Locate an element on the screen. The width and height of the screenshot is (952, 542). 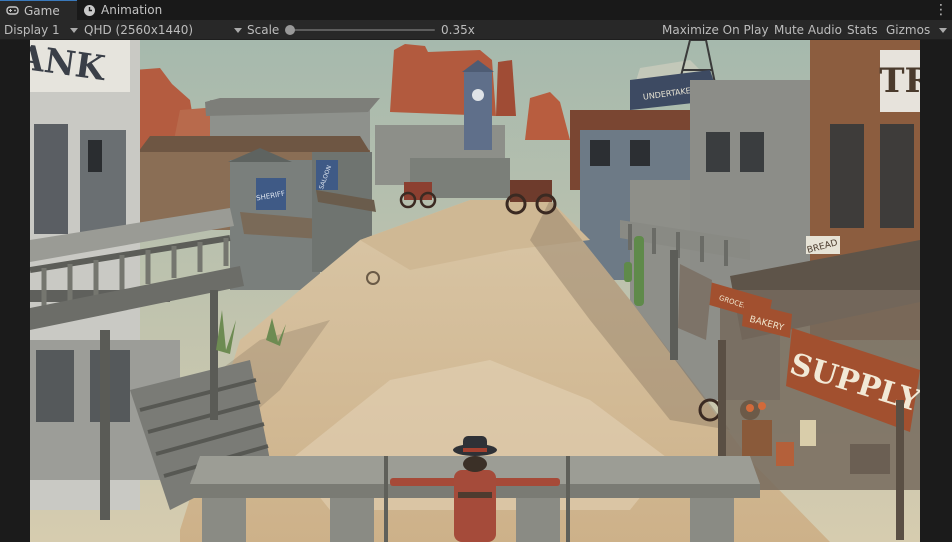
gizmos-dropdown: Gizmos is located at coordinates (917, 30).